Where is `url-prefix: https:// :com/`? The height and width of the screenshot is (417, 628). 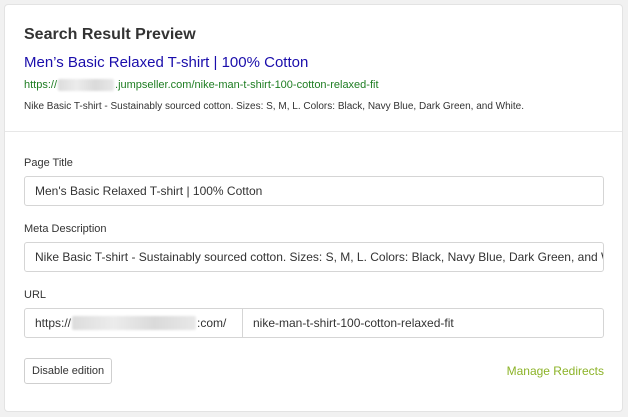 url-prefix: https:// :com/ is located at coordinates (134, 323).